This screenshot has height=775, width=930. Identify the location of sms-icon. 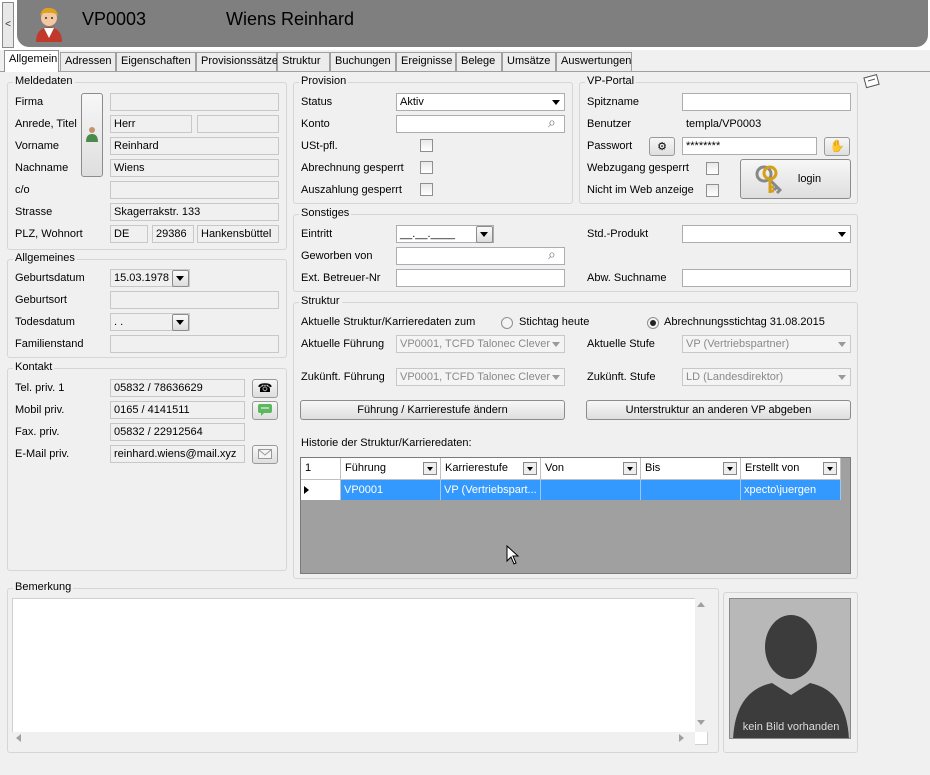
(265, 410).